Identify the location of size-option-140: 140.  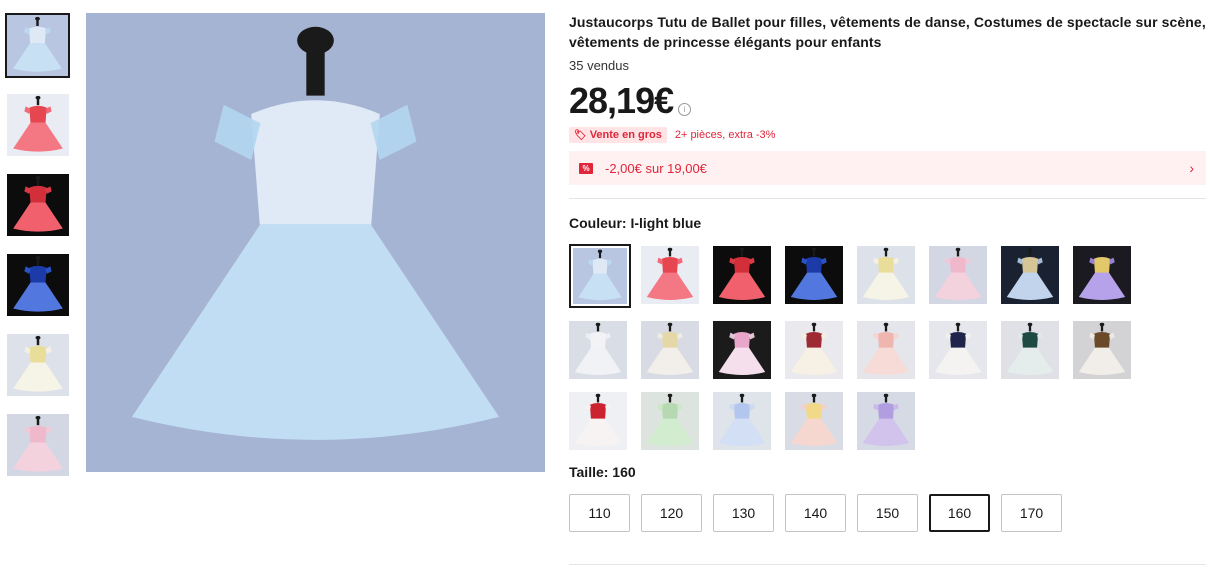
(815, 513).